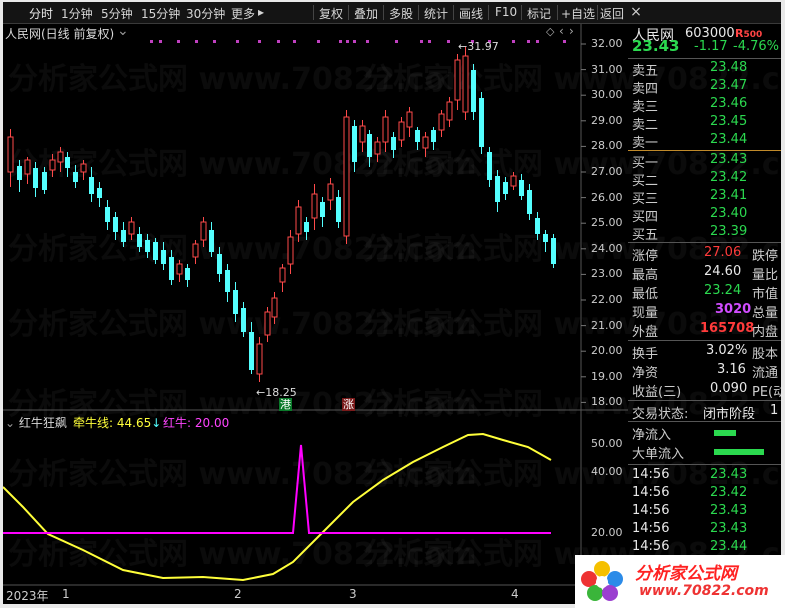 The image size is (785, 608). What do you see at coordinates (645, 373) in the screenshot?
I see `net-assets-label: 净资` at bounding box center [645, 373].